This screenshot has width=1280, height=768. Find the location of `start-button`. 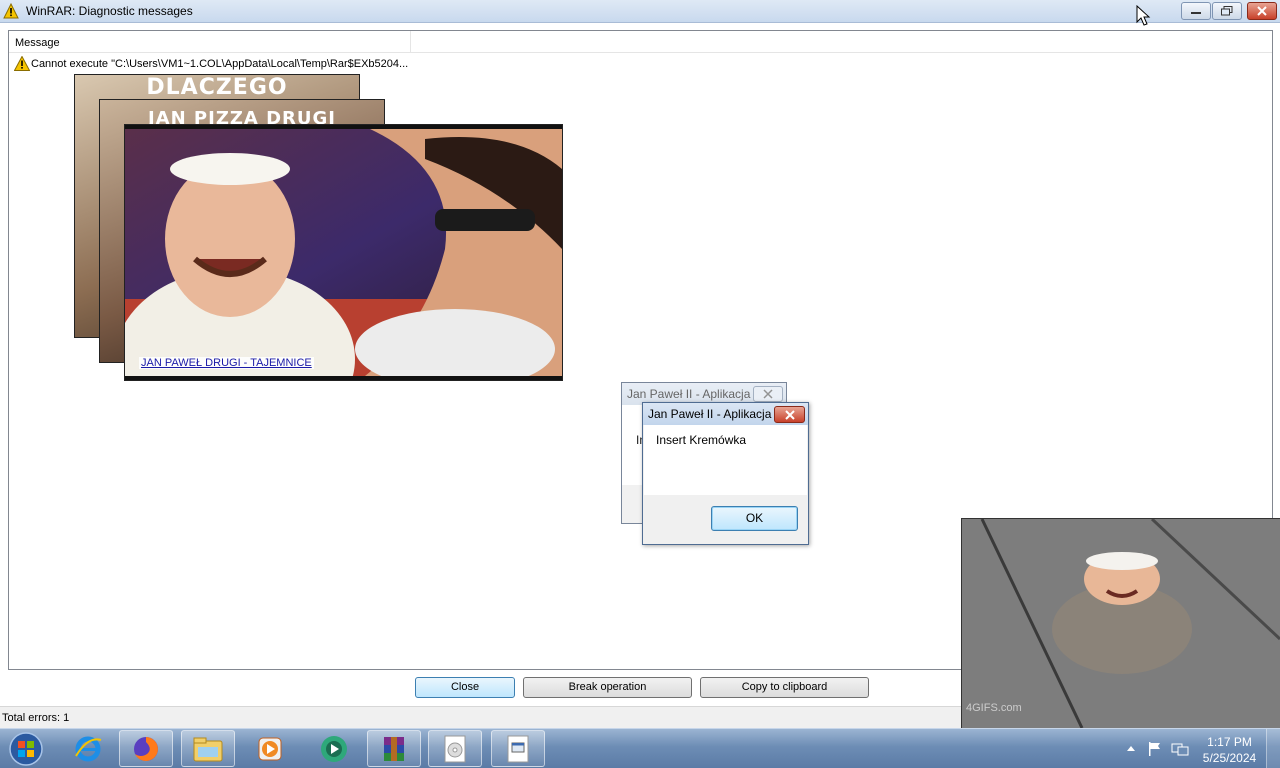

start-button is located at coordinates (26, 749).